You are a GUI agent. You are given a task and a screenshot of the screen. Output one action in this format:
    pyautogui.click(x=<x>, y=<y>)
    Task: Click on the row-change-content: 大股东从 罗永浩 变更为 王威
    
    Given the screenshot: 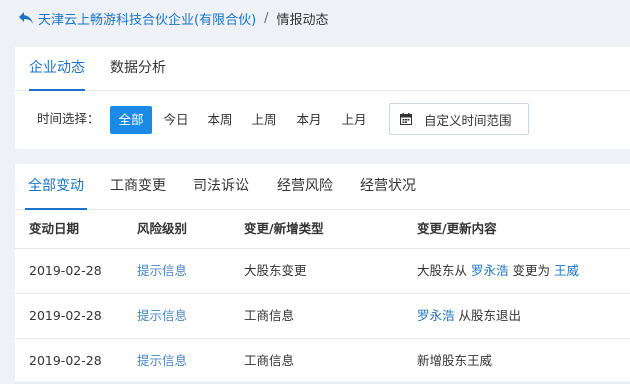 What is the action you would take?
    pyautogui.click(x=498, y=271)
    